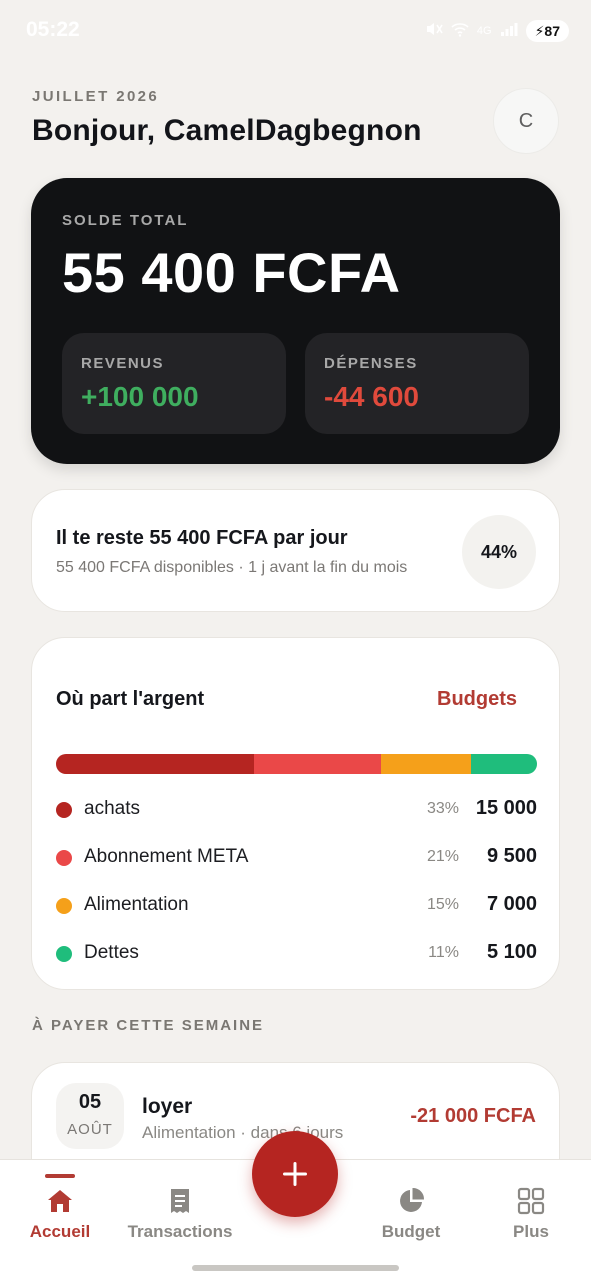 The width and height of the screenshot is (591, 1280). Describe the element at coordinates (180, 1231) in the screenshot. I see `nav-label-transactions: Transactions` at that location.